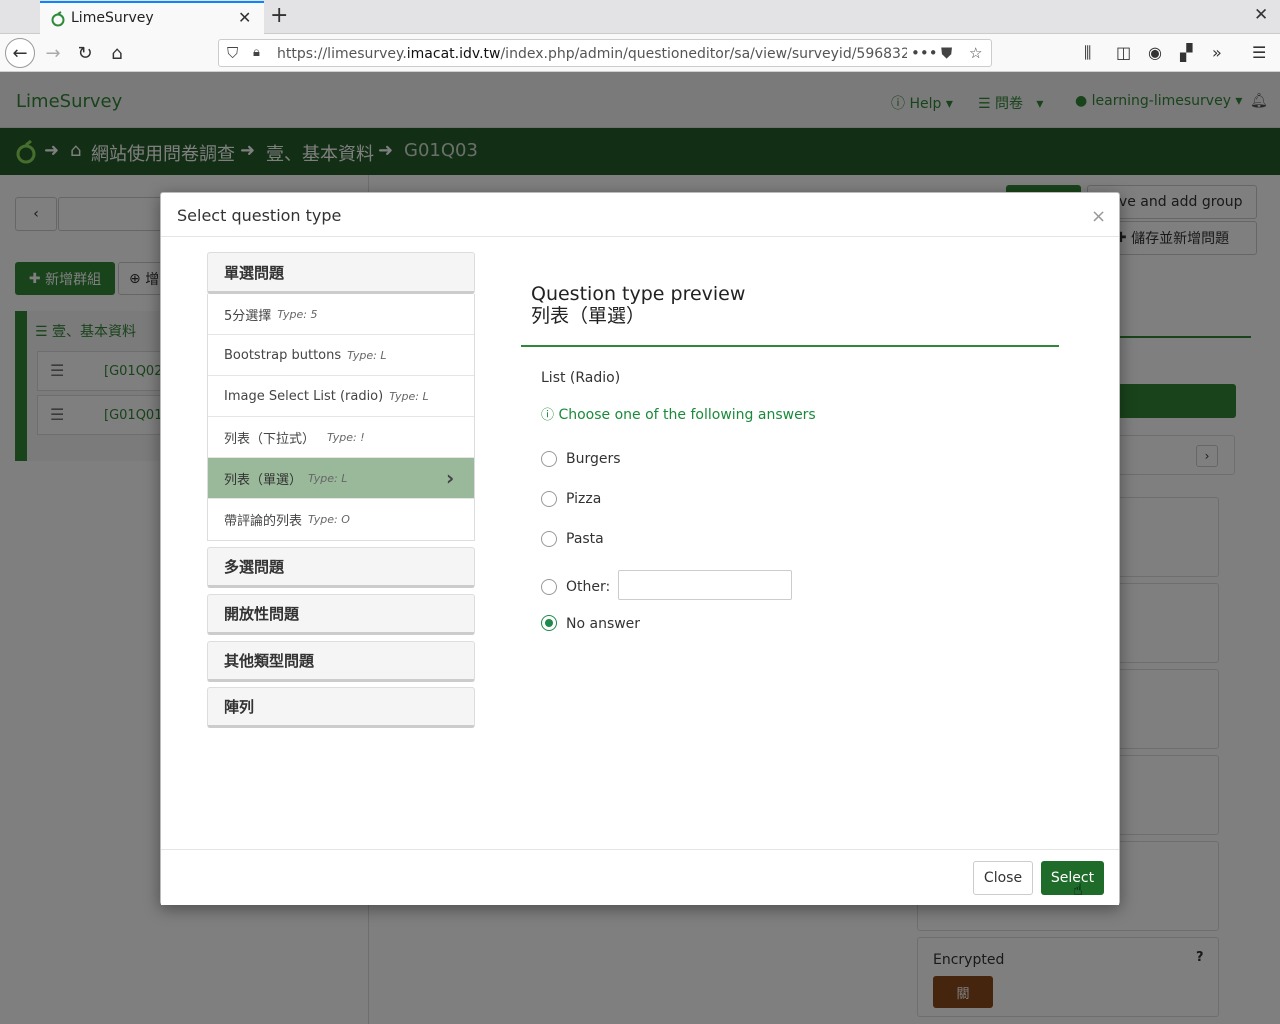 The image size is (1280, 1024). Describe the element at coordinates (279, 15) in the screenshot. I see `new-tab-icon: +` at that location.